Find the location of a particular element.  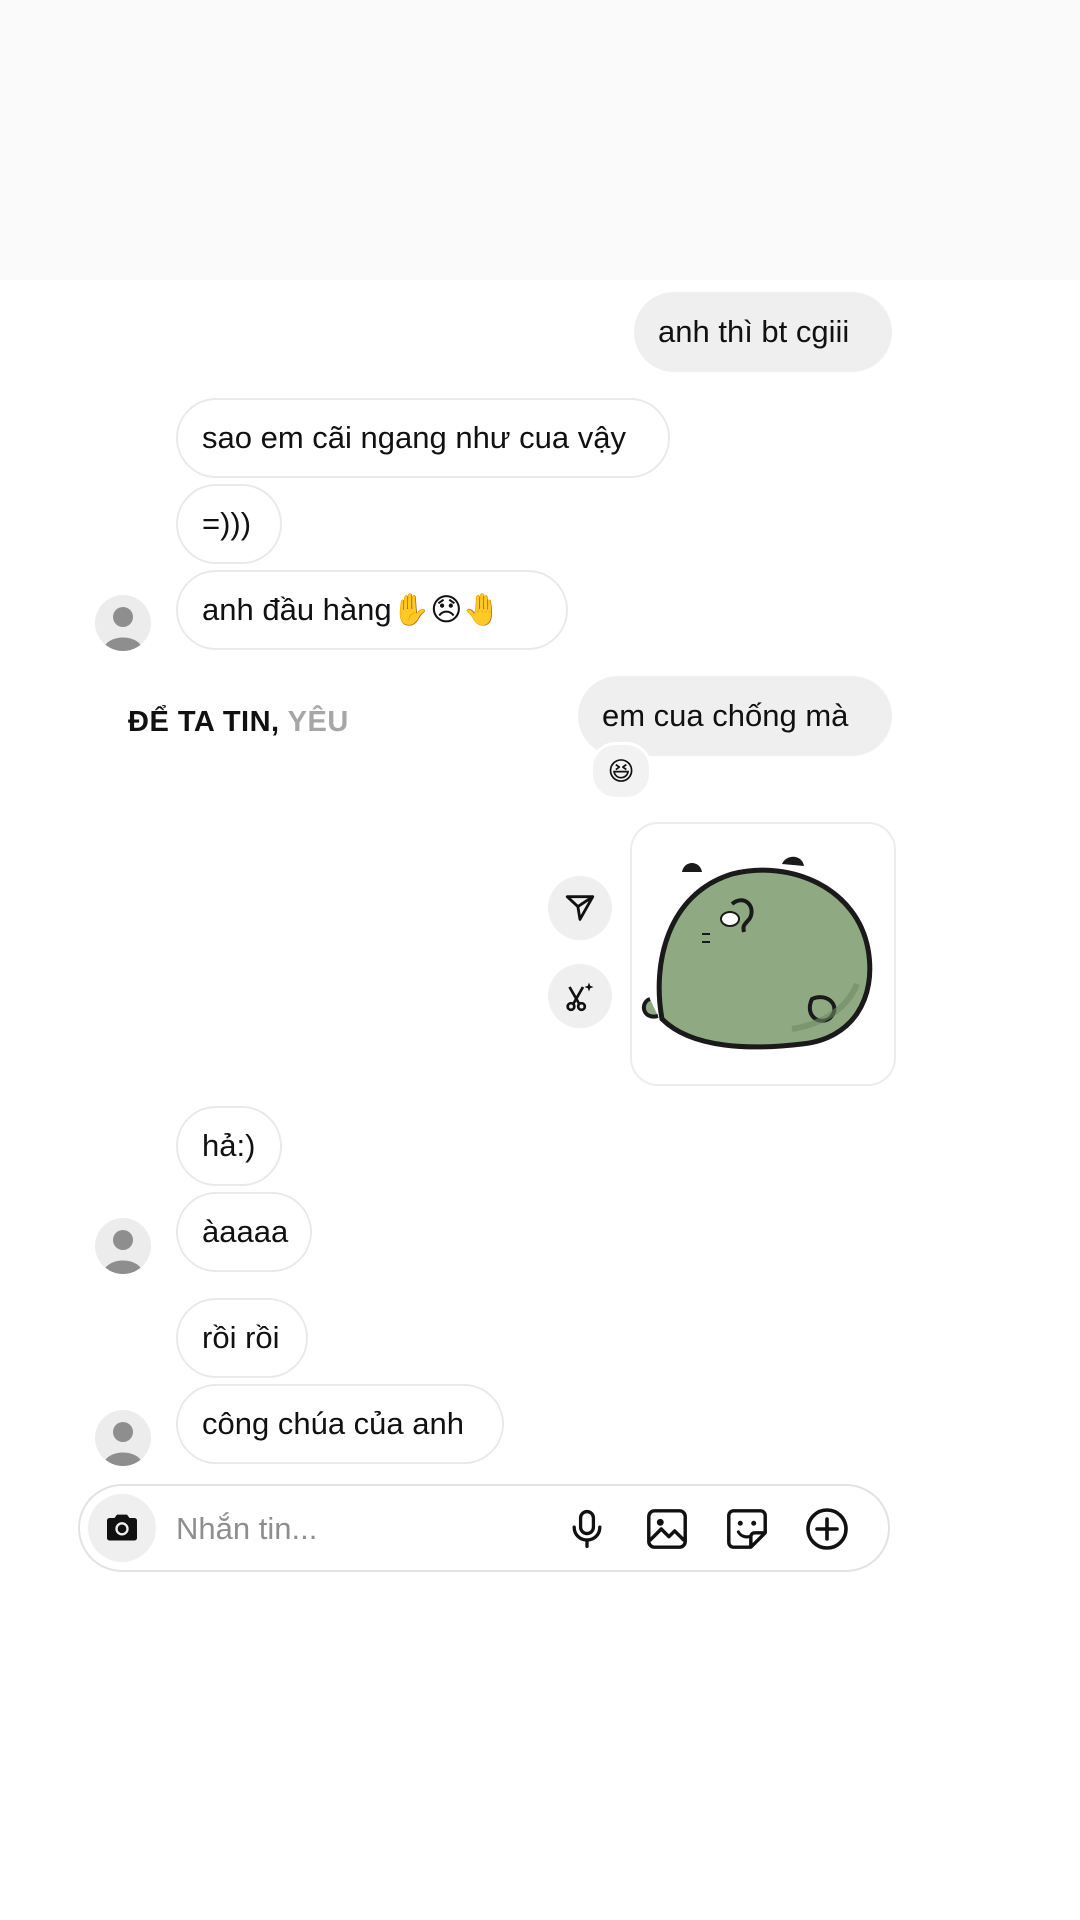

message-bubble-incoming: công chúa của anh is located at coordinates (340, 1424).